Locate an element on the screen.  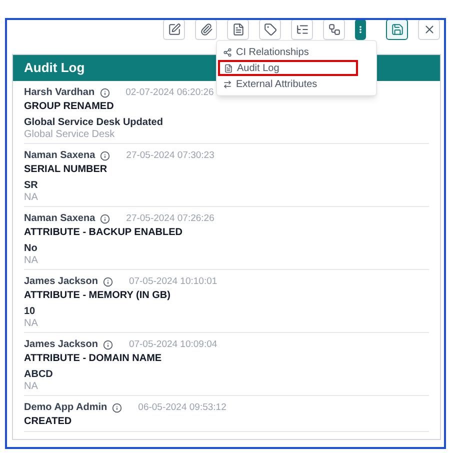
field-name: ATTRIBUTE - BACKUP ENABLED is located at coordinates (104, 232).